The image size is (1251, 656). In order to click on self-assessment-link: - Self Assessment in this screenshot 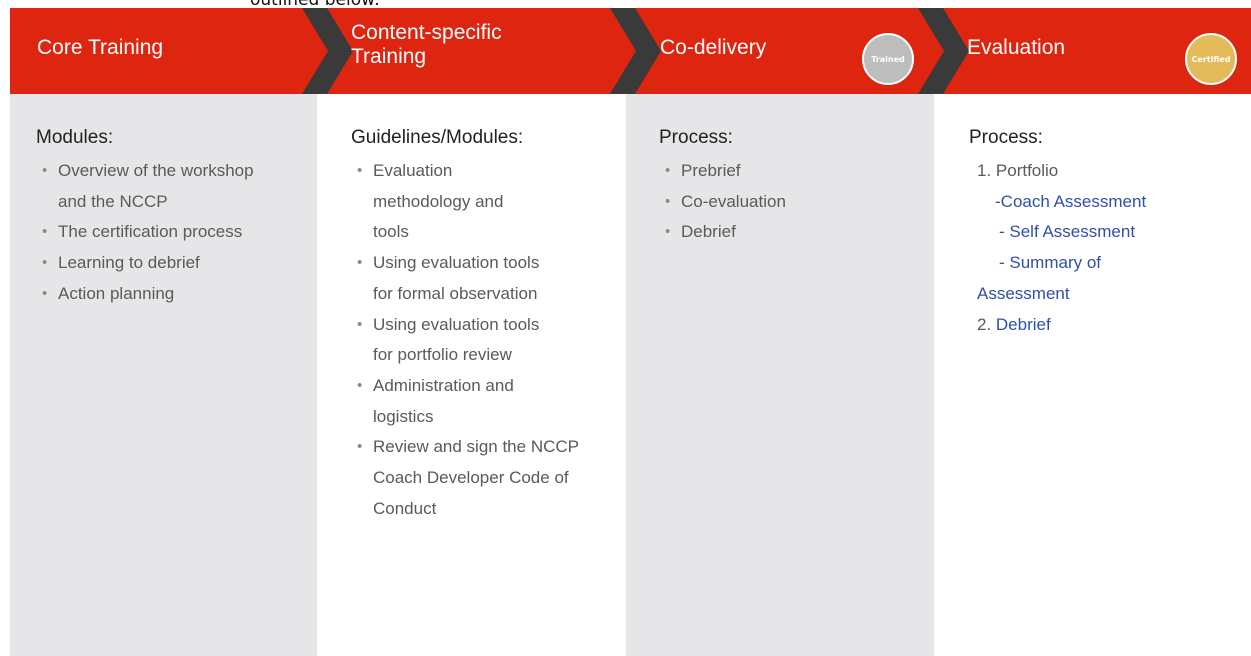, I will do `click(1114, 232)`.